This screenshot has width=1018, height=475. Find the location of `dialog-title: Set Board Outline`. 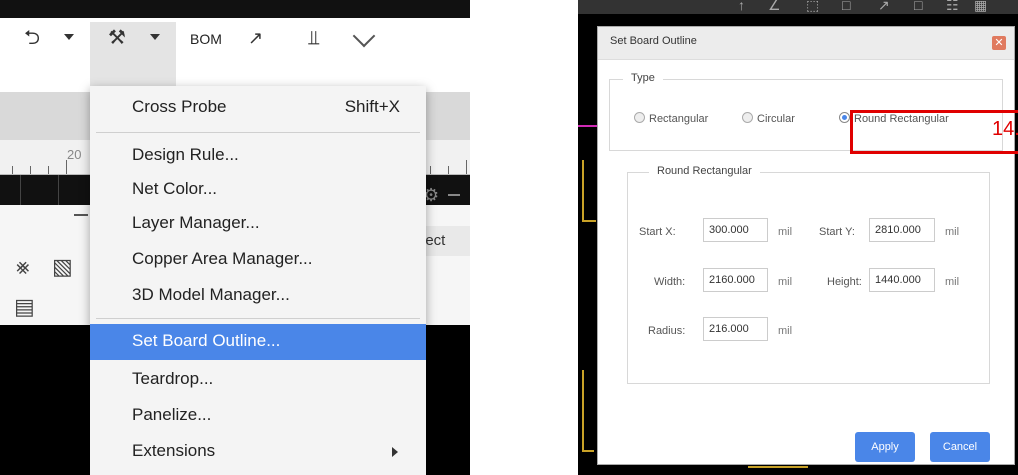

dialog-title: Set Board Outline is located at coordinates (653, 41).